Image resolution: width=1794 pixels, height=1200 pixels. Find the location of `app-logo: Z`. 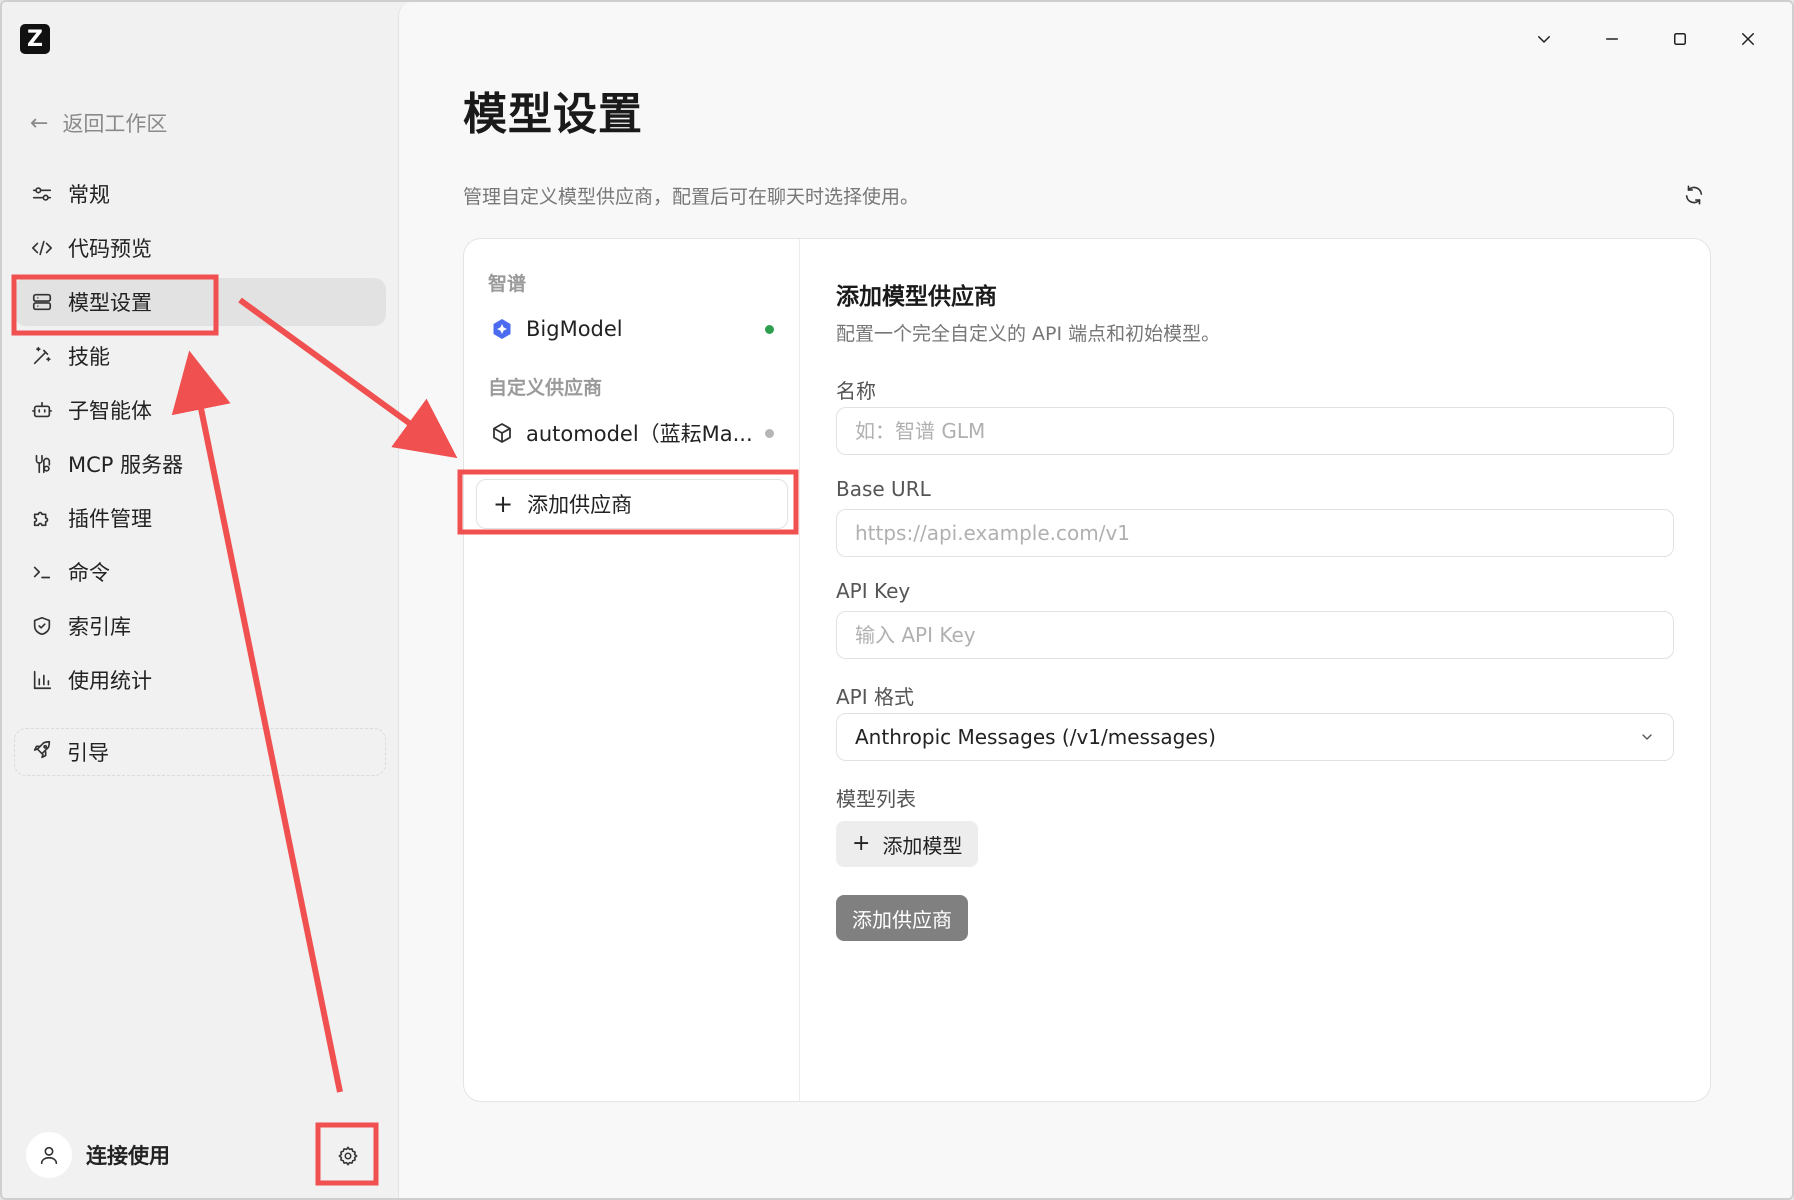

app-logo: Z is located at coordinates (35, 39).